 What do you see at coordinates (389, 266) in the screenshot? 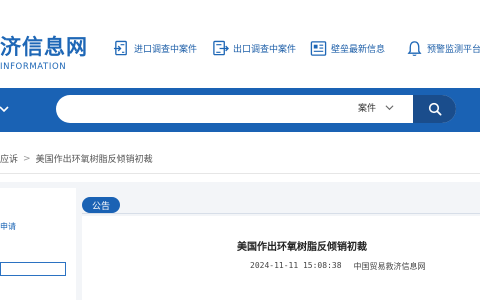
I see `article-source: 中国贸易救济信息网` at bounding box center [389, 266].